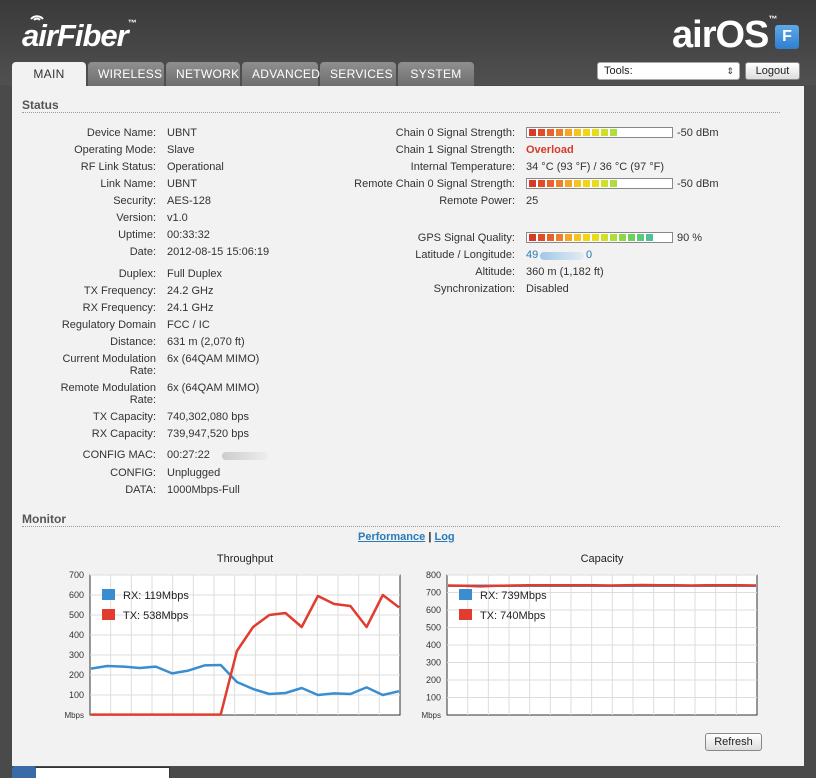 Image resolution: width=816 pixels, height=778 pixels. Describe the element at coordinates (203, 74) in the screenshot. I see `tab-network: NETWORK` at that location.